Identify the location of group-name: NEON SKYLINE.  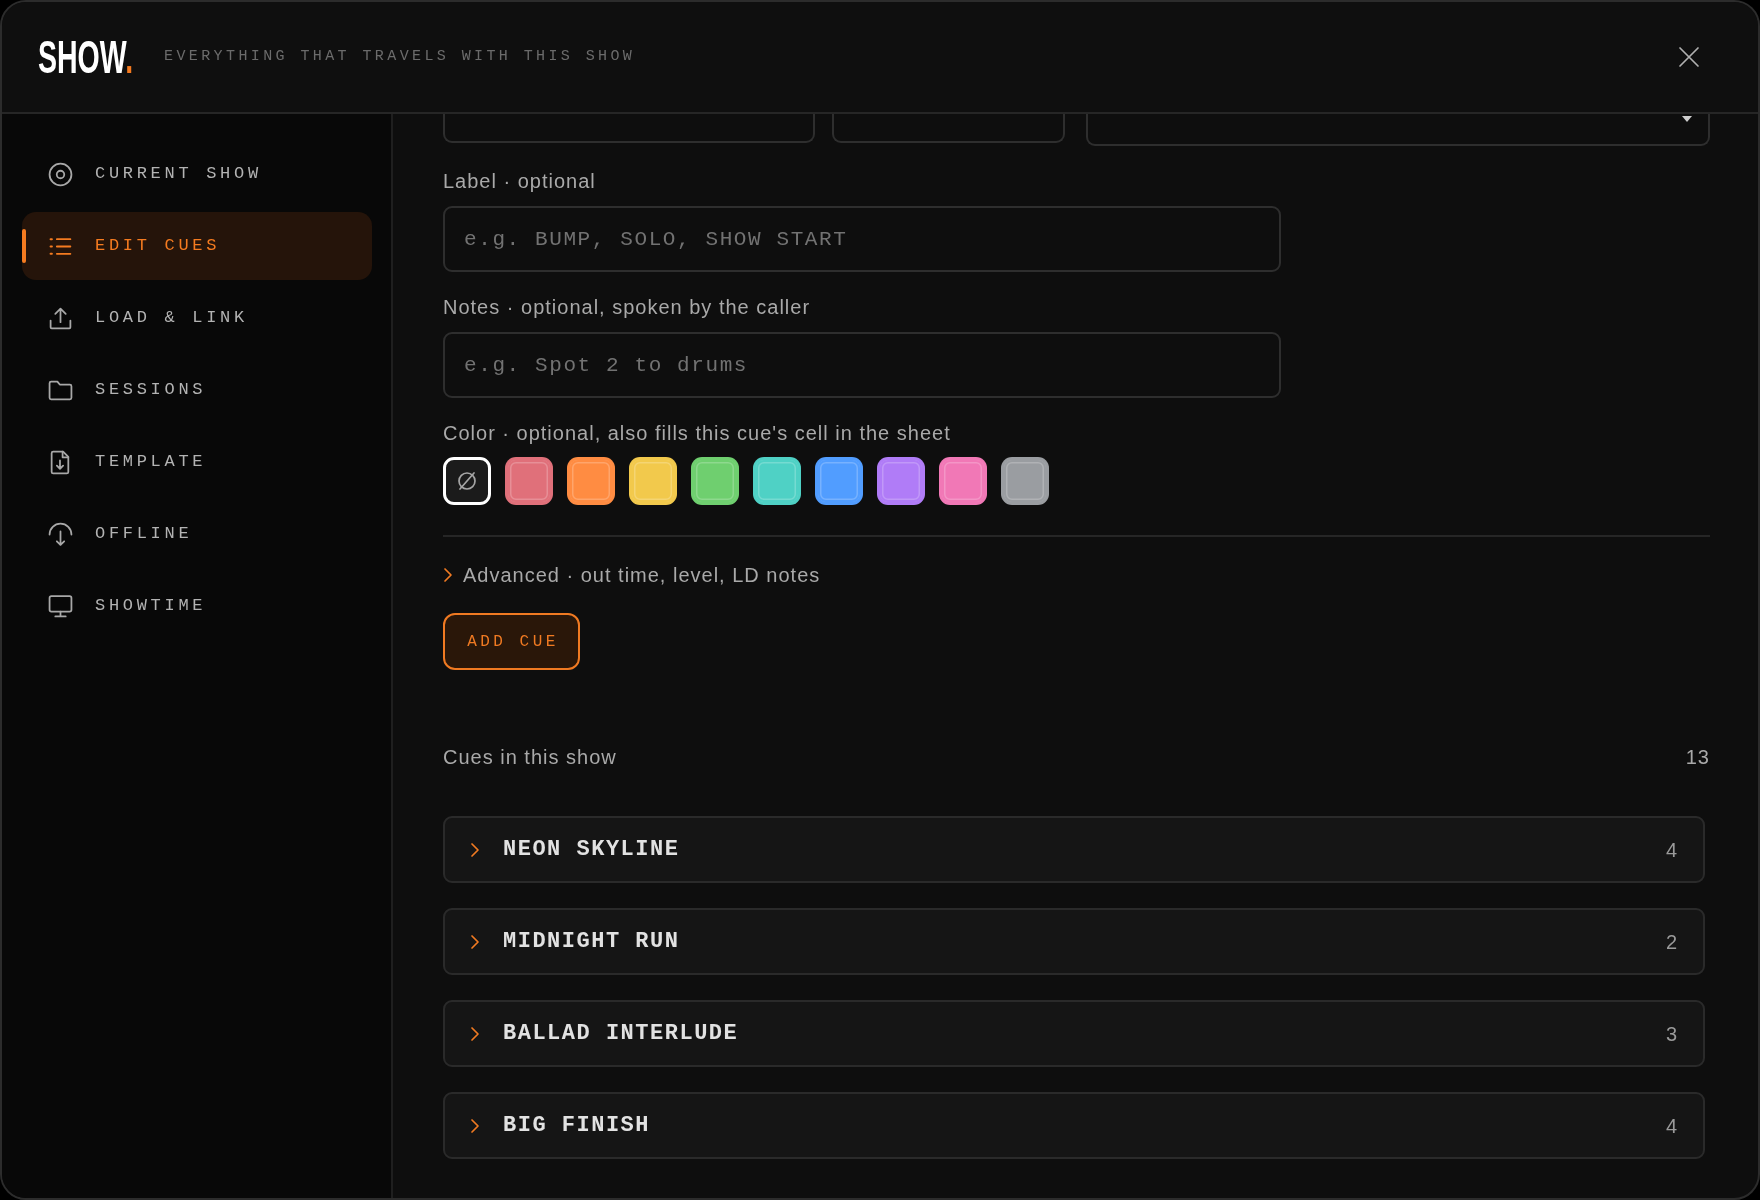
(591, 850).